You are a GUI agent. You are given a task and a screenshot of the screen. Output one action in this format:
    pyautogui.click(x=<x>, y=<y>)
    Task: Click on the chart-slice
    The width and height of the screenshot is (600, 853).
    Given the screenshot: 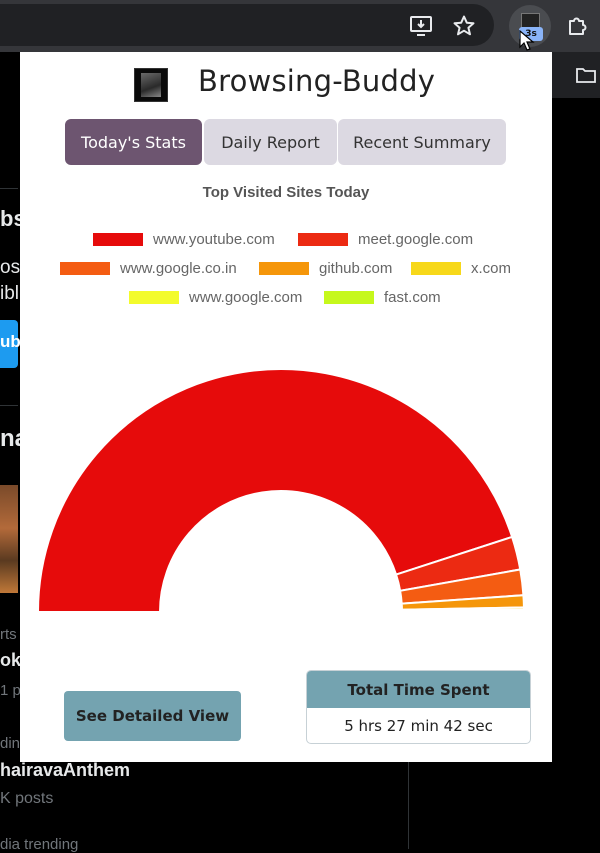 What is the action you would take?
    pyautogui.click(x=463, y=611)
    